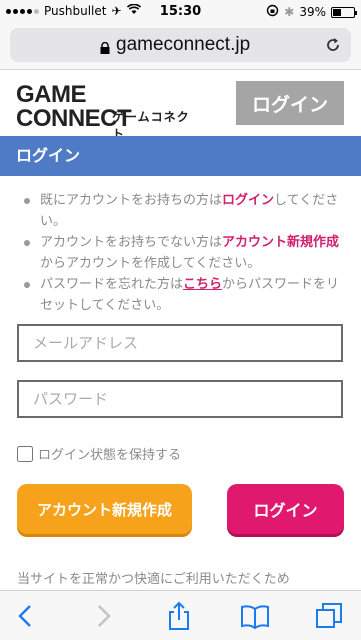 The image size is (361, 640). I want to click on remember-label: ログイン状態を保持する, so click(110, 455).